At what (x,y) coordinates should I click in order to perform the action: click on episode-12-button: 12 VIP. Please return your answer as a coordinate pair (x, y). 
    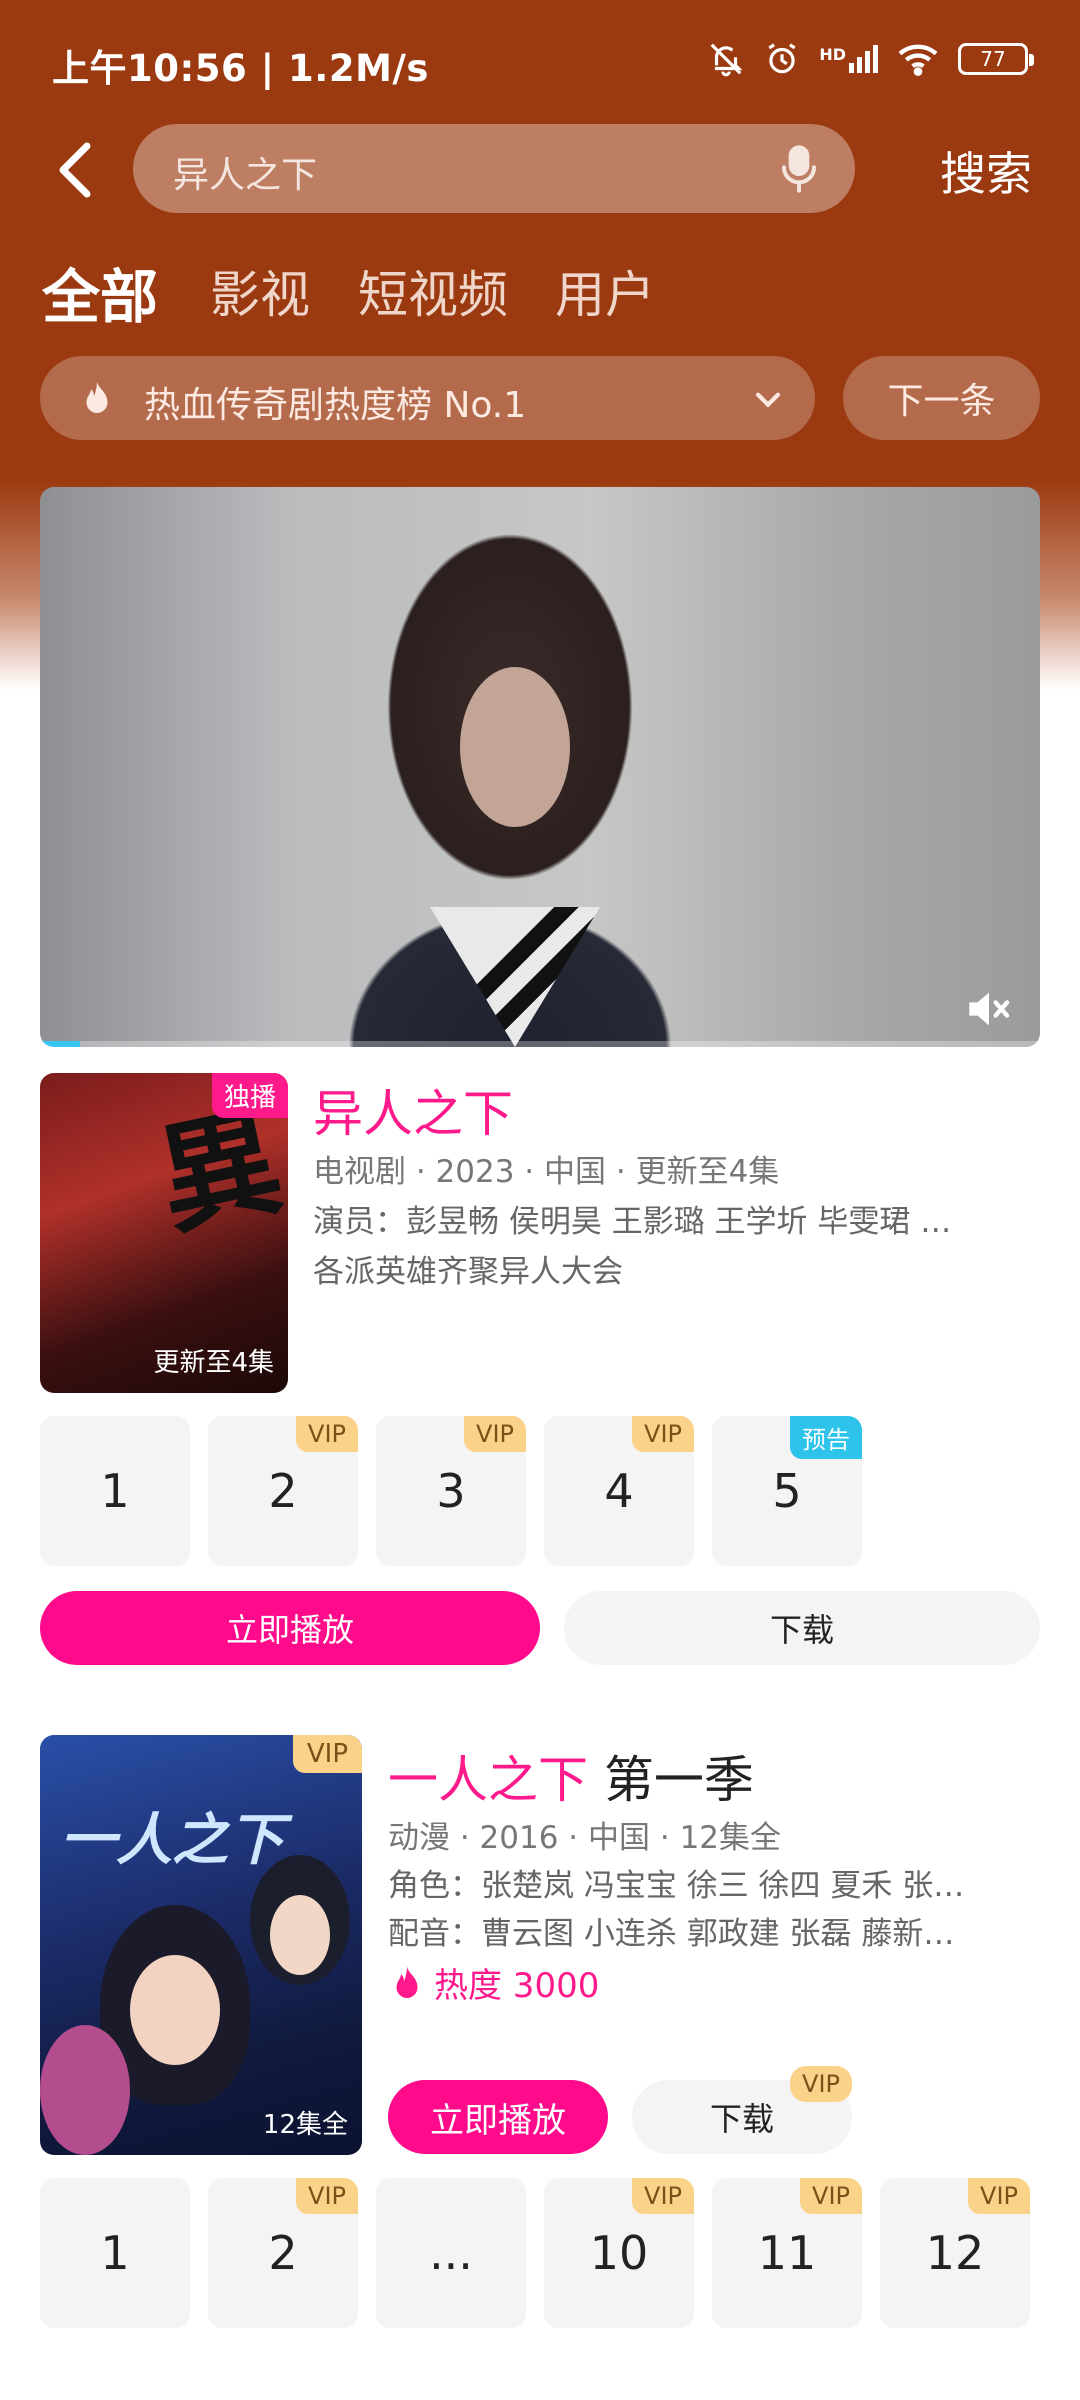
    Looking at the image, I should click on (955, 2253).